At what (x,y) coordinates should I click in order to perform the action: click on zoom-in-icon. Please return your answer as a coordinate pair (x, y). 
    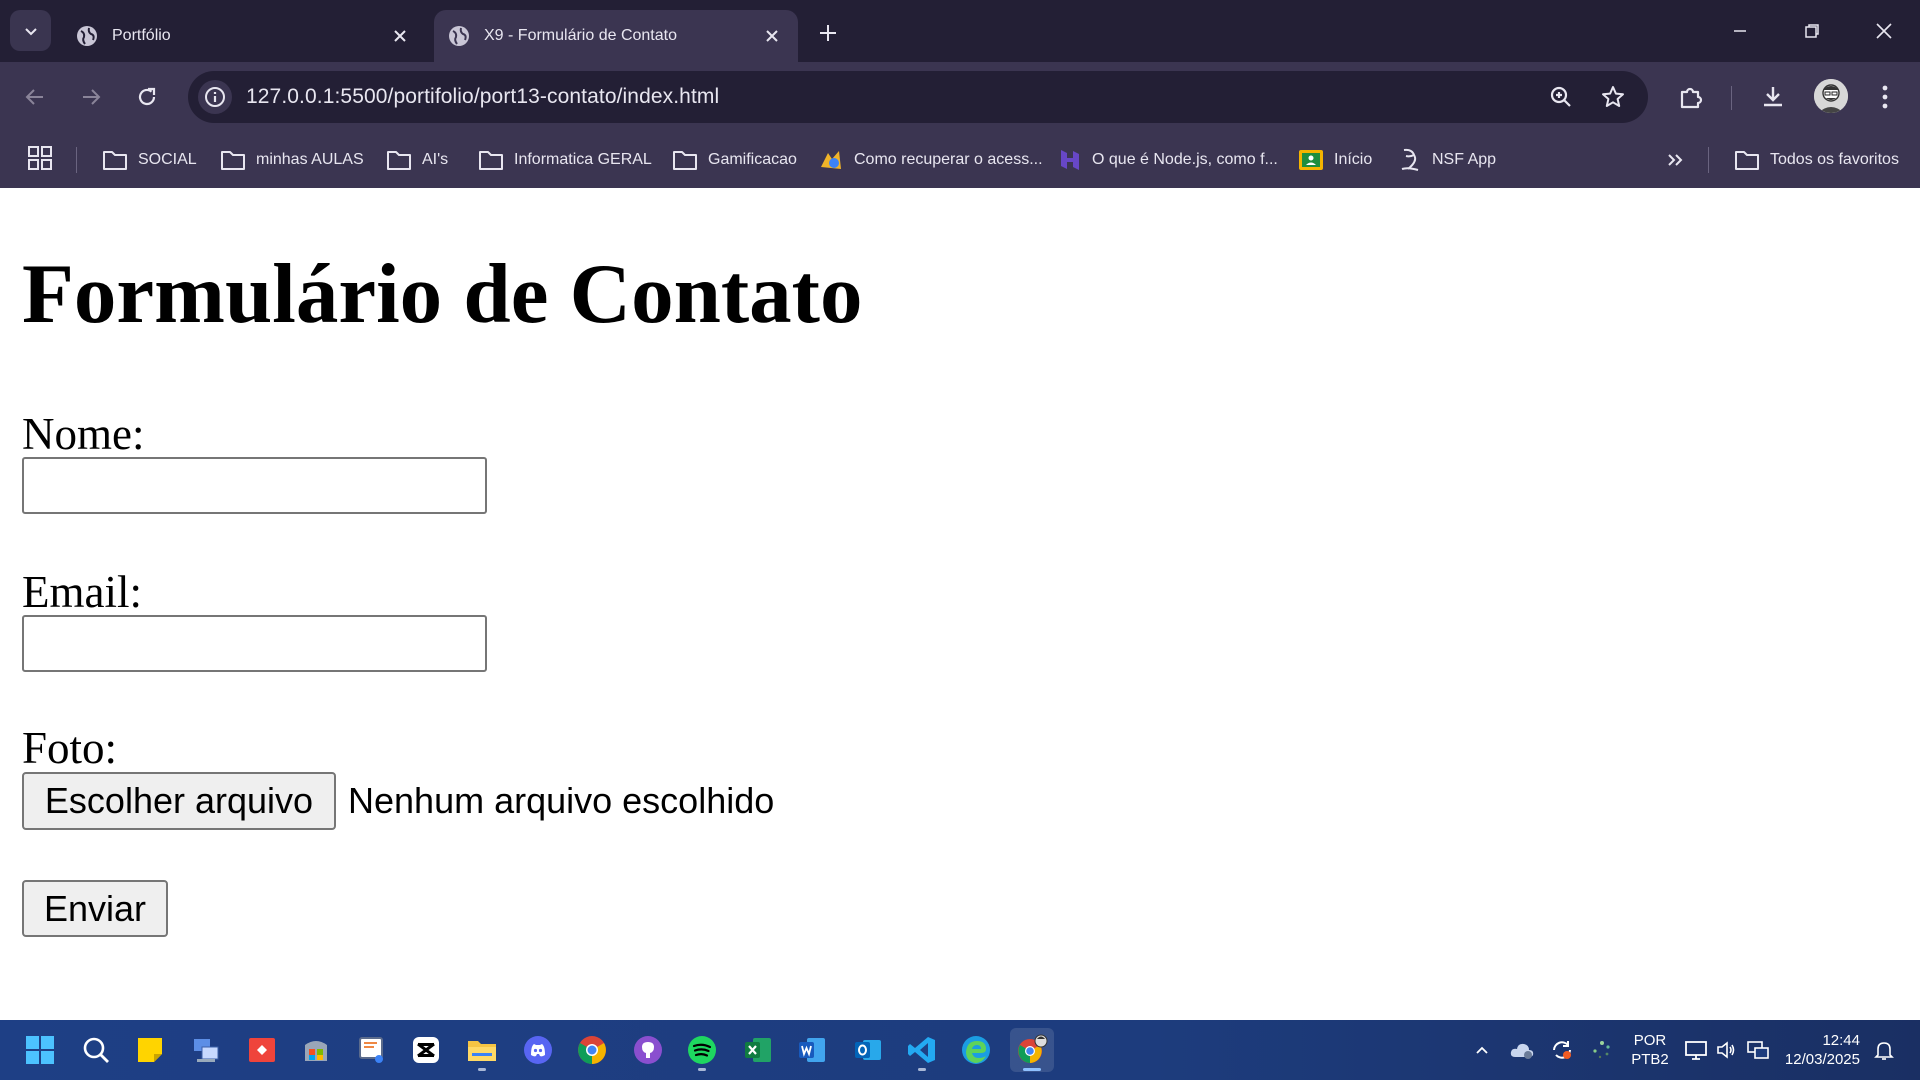
    Looking at the image, I should click on (1560, 96).